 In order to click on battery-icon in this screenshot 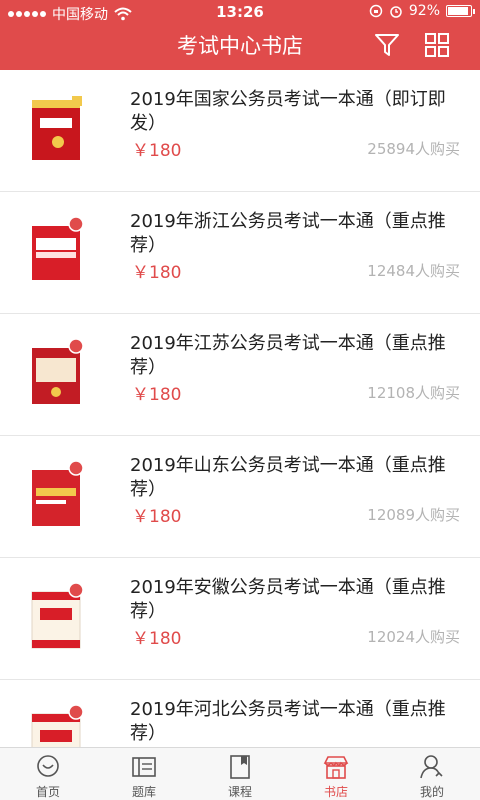, I will do `click(460, 11)`.